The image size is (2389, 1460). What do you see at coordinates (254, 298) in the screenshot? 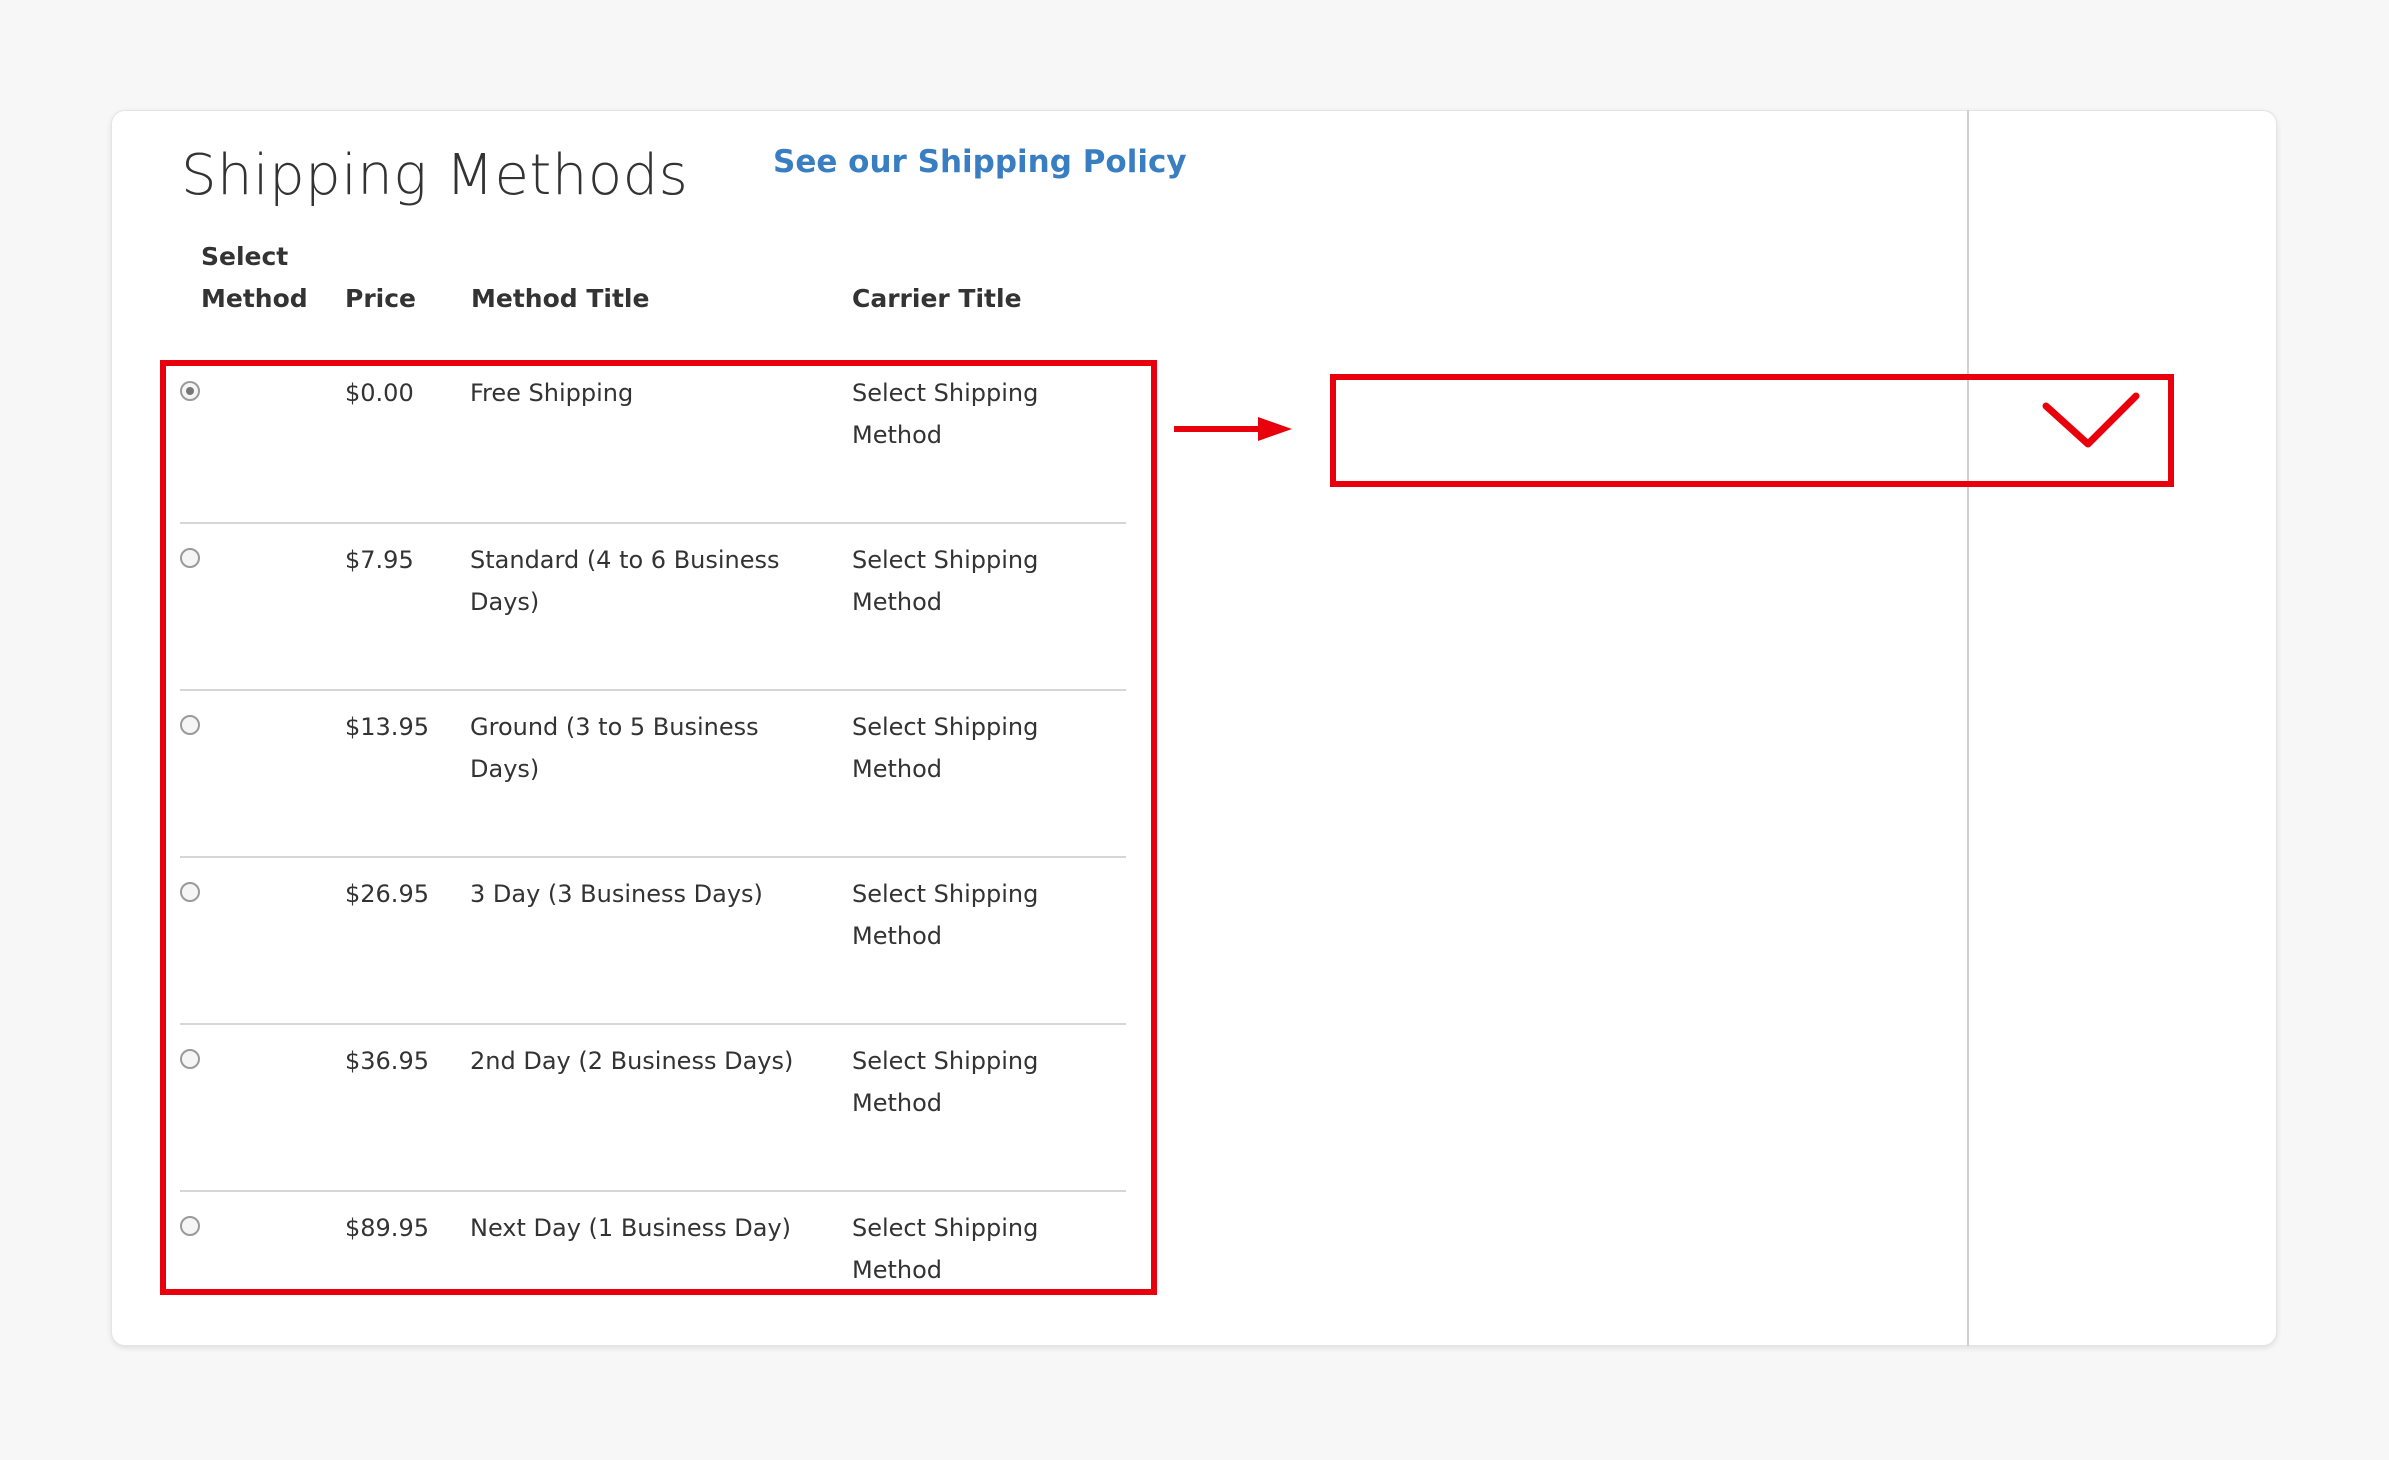
I see `column-header-select-line2: Method` at bounding box center [254, 298].